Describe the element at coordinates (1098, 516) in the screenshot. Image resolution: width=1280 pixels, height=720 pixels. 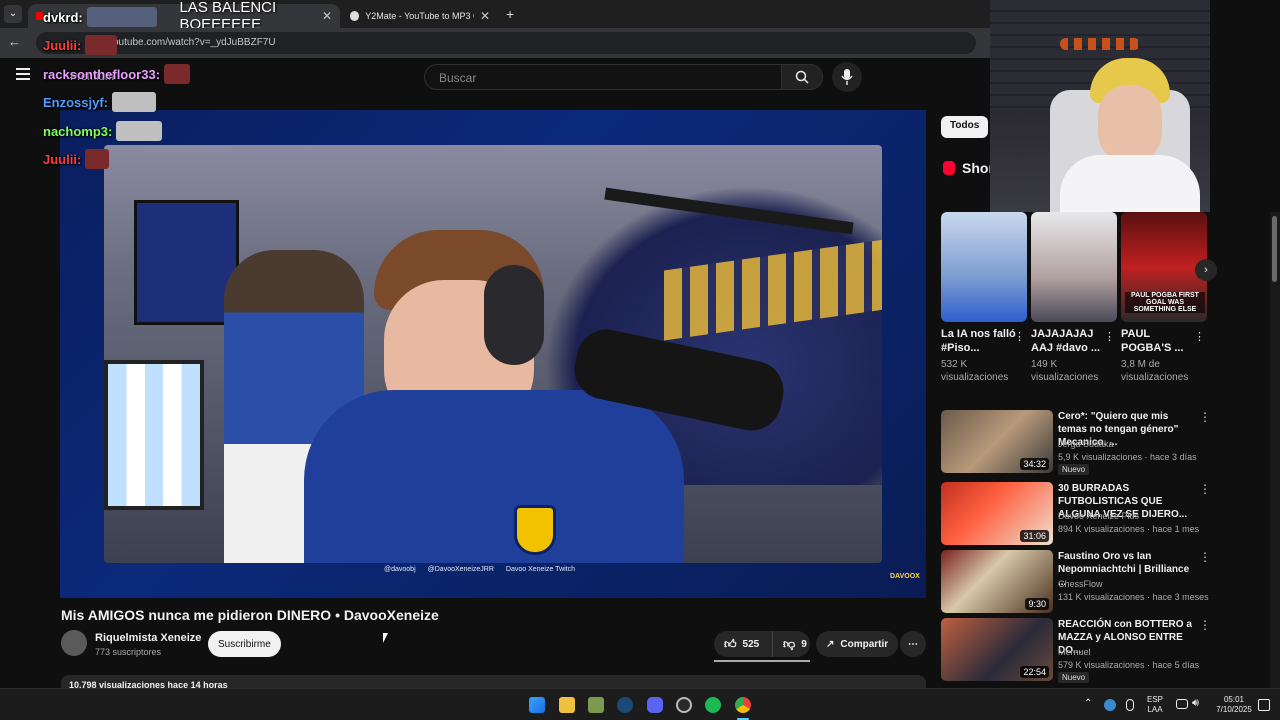
I see `channel-name: Davoo Xeneize Plus` at that location.